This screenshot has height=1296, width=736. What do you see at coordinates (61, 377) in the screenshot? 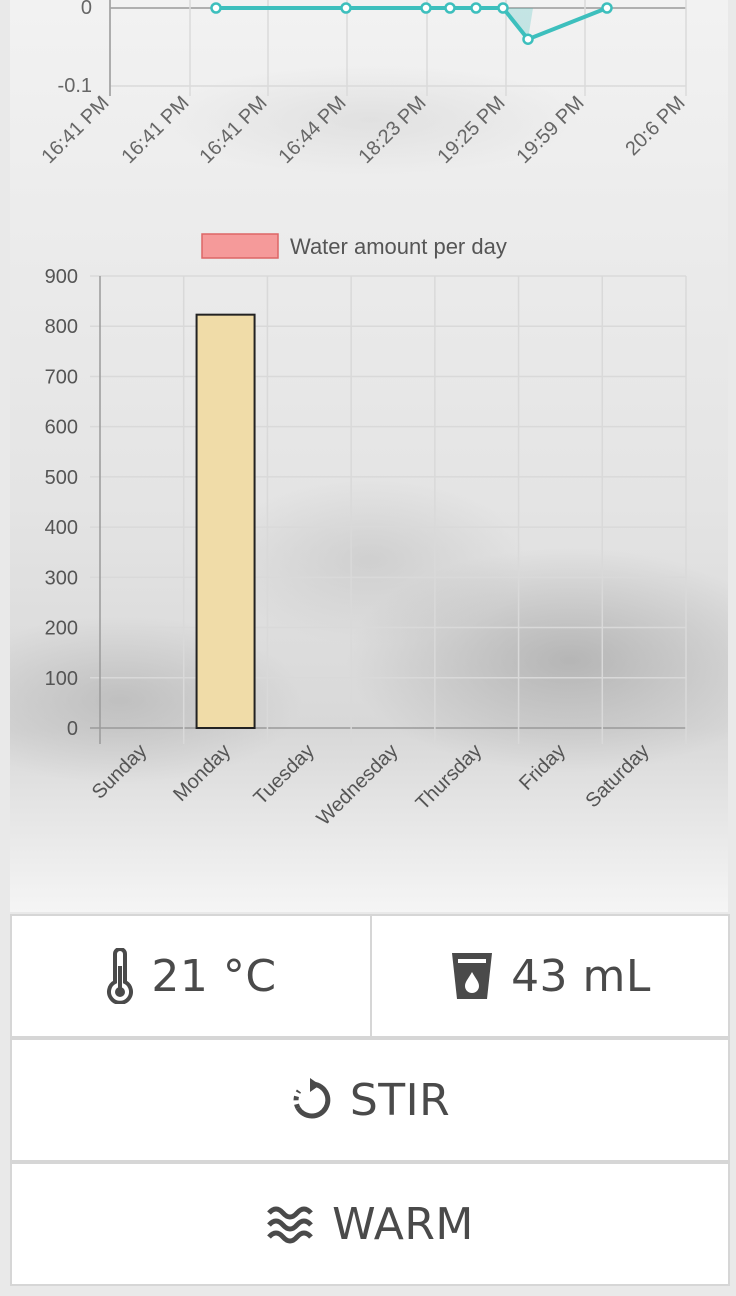
I see `bar-y-tick-label: 700` at bounding box center [61, 377].